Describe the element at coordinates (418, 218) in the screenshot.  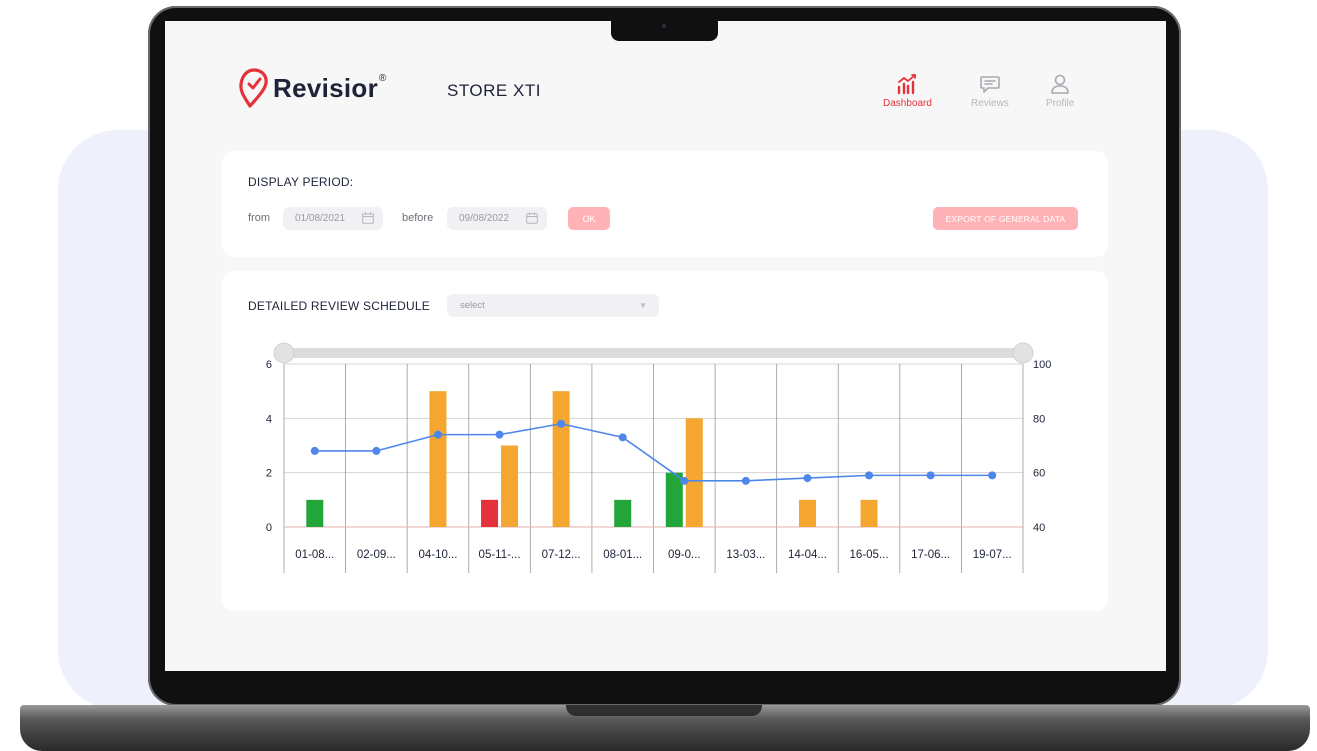
I see `before-label: before` at that location.